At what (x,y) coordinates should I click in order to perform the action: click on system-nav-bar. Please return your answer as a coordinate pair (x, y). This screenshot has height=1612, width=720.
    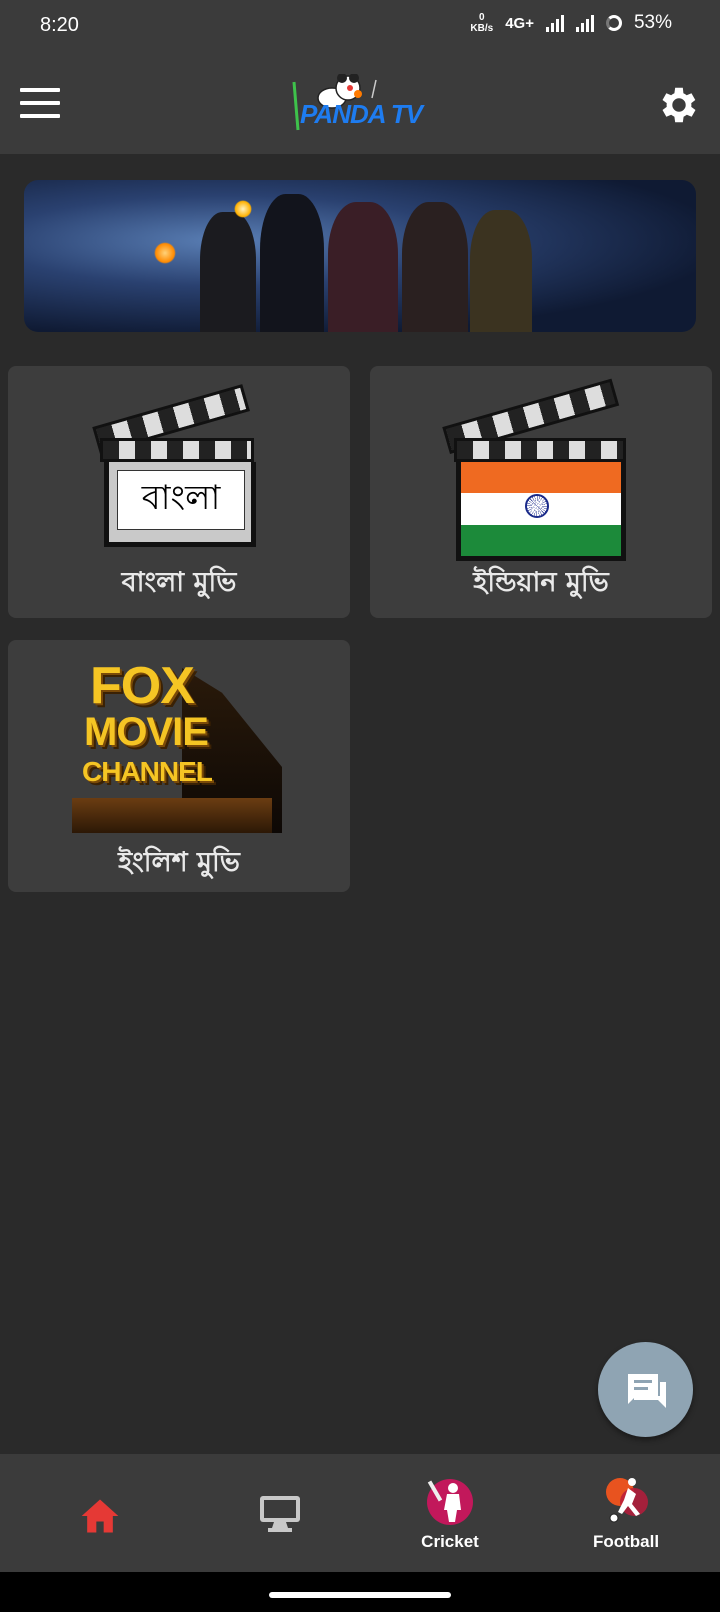
    Looking at the image, I should click on (360, 1592).